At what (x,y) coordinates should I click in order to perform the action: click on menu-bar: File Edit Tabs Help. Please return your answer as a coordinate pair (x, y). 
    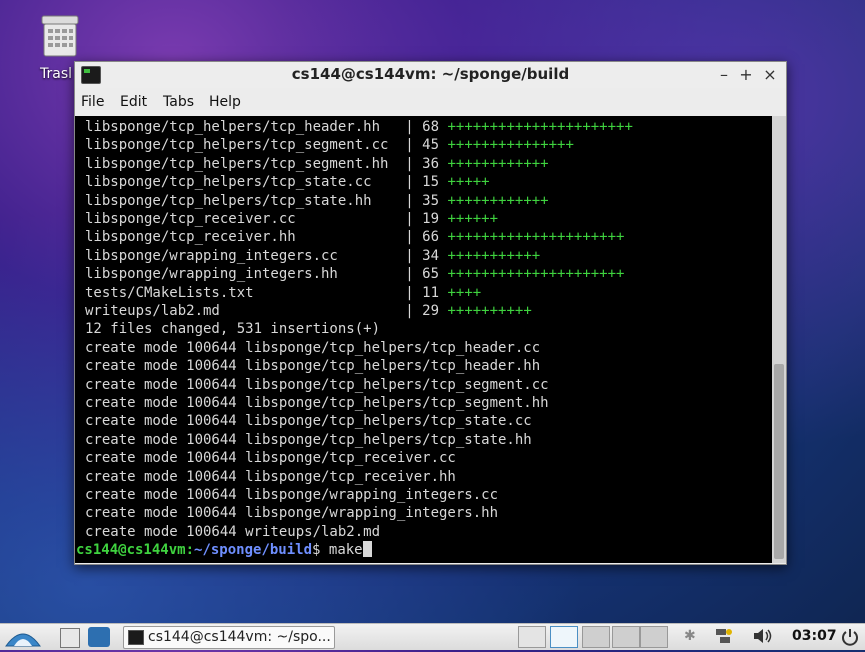
    Looking at the image, I should click on (430, 103).